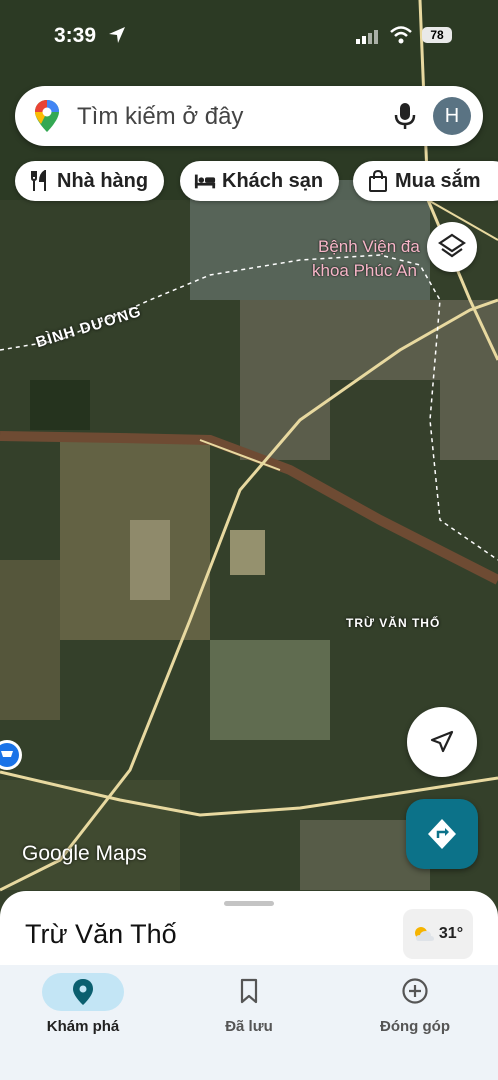 This screenshot has height=1080, width=498. I want to click on tab-saved-label: Đã lưu, so click(249, 1026).